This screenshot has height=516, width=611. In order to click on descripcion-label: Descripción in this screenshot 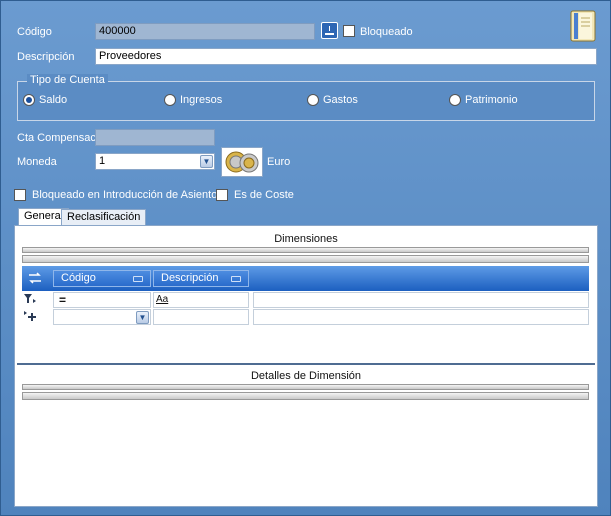, I will do `click(46, 57)`.